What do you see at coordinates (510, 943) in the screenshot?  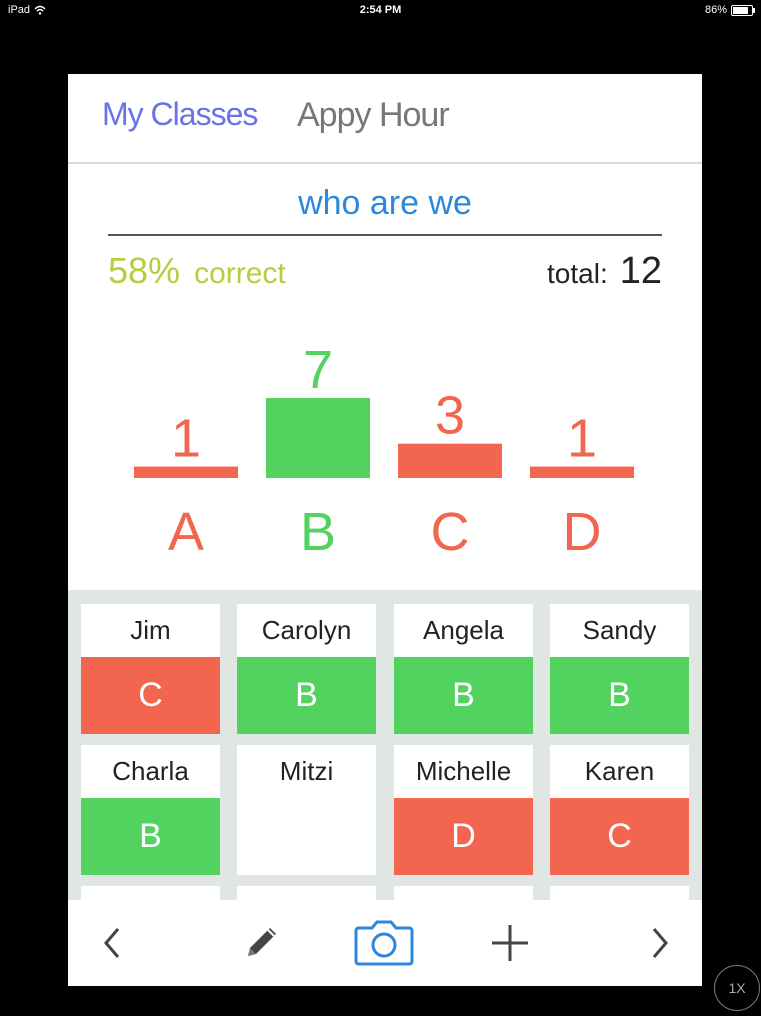 I see `plus-icon` at bounding box center [510, 943].